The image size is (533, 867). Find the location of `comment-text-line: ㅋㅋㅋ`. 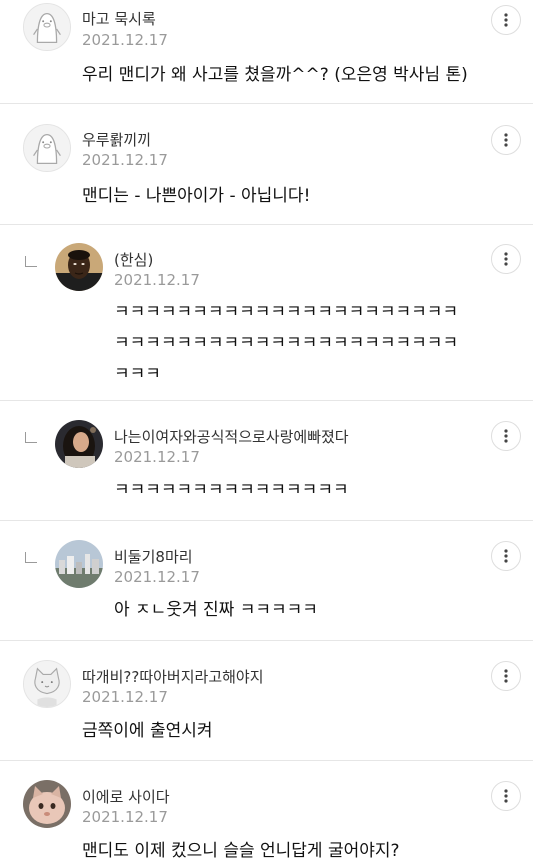

comment-text-line: ㅋㅋㅋ is located at coordinates (137, 374).